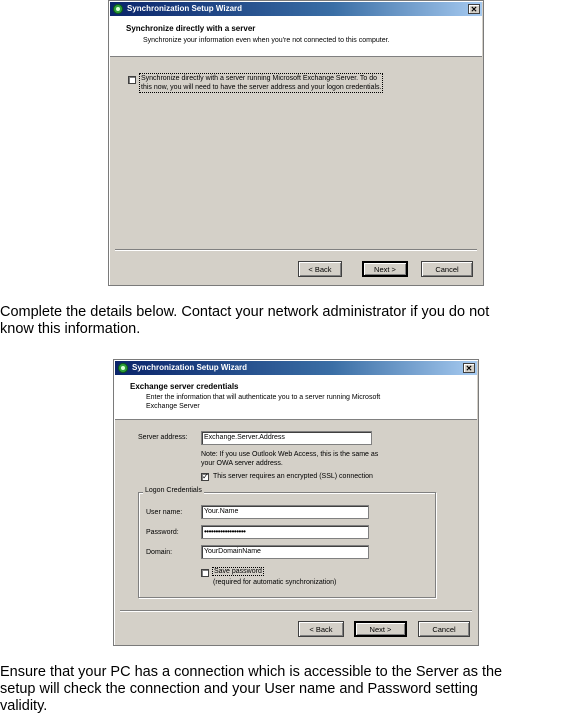 The image size is (576, 721). Describe the element at coordinates (275, 582) in the screenshot. I see `save-password-note: (required for automatic synchronization)` at that location.